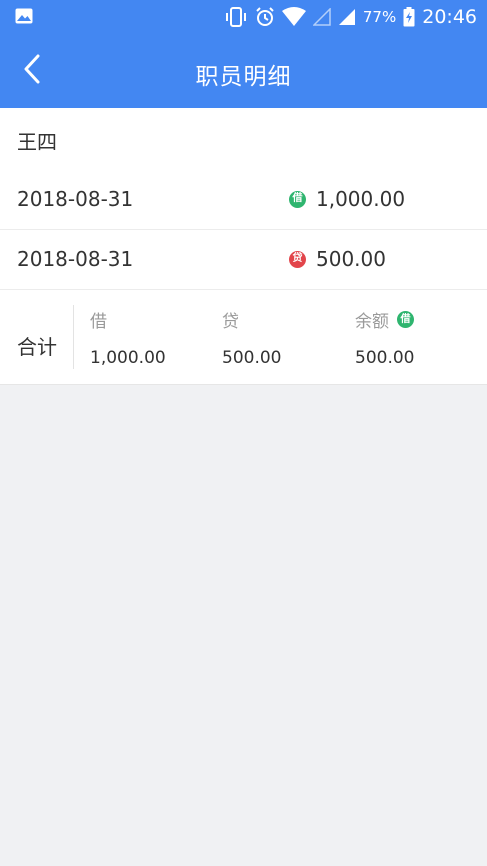 The width and height of the screenshot is (487, 866). Describe the element at coordinates (37, 142) in the screenshot. I see `employee-name: 王四` at that location.